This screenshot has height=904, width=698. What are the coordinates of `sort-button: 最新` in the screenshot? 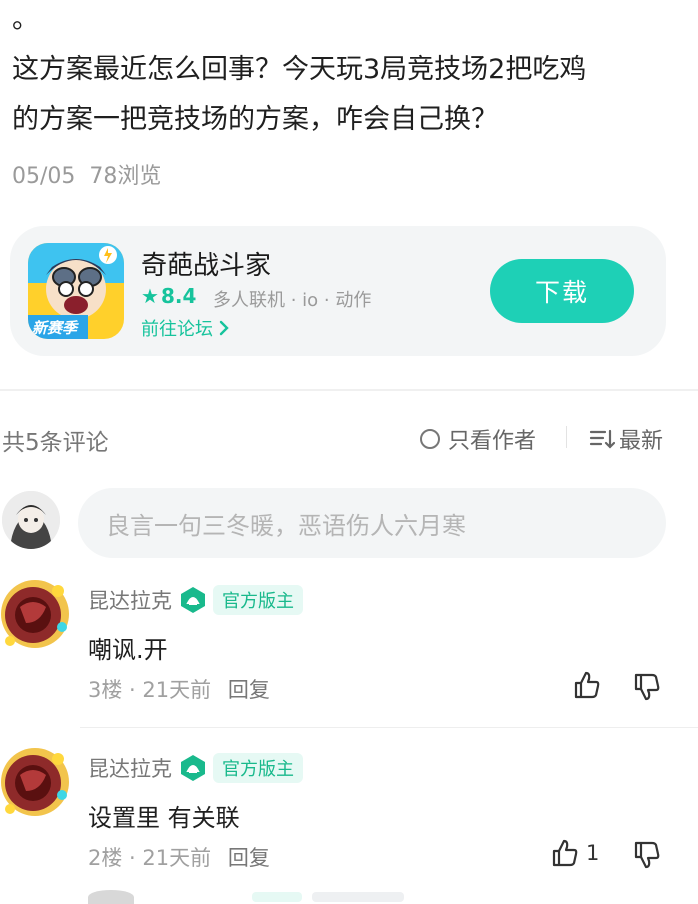 It's located at (626, 439).